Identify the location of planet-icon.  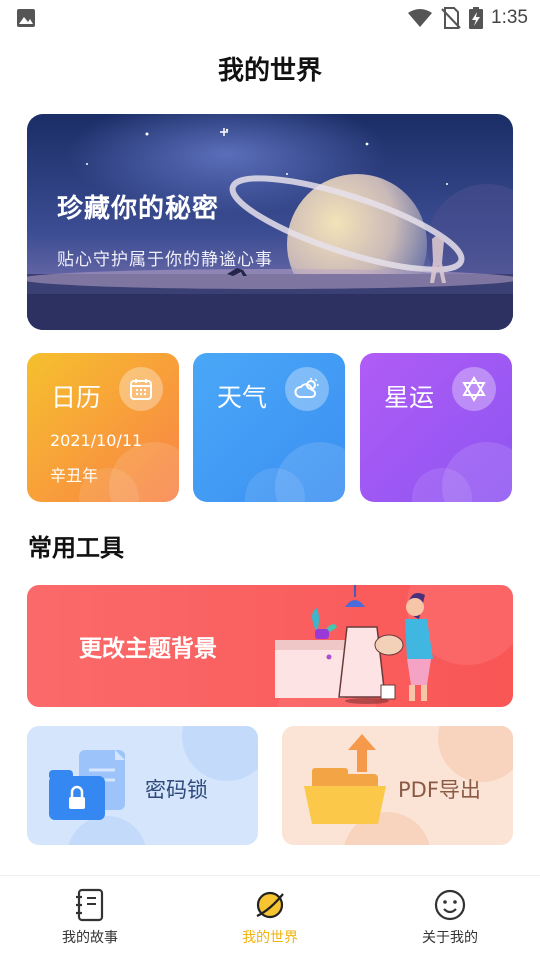
(270, 905).